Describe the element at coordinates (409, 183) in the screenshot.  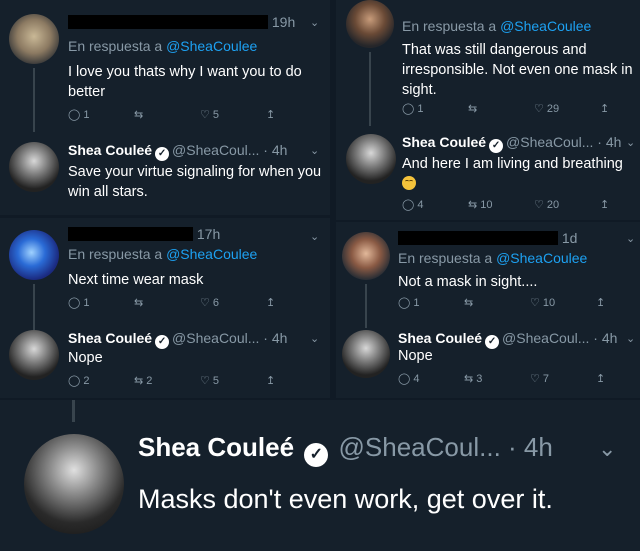
I see `grimace-emoji-icon` at that location.